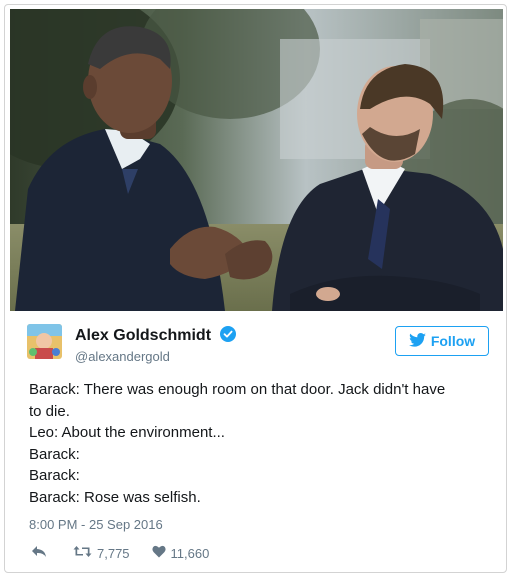  Describe the element at coordinates (143, 335) in the screenshot. I see `display-name: Alex Goldschmidt` at that location.